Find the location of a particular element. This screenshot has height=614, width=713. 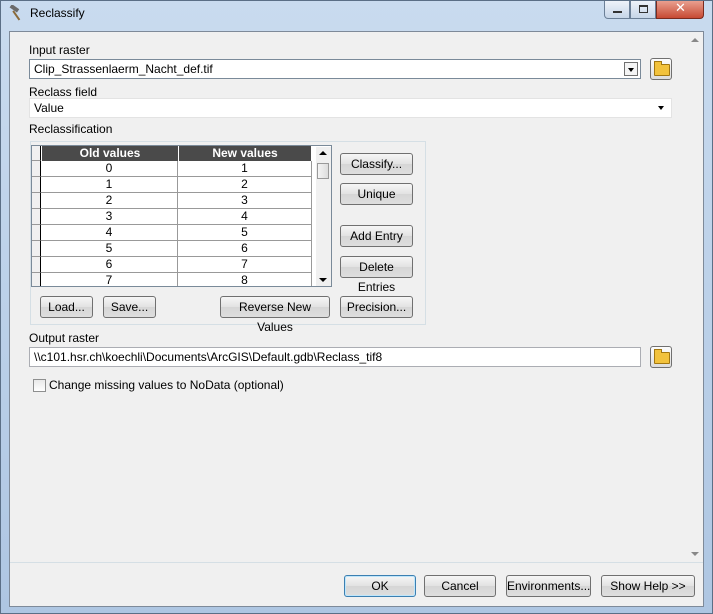

new-value-cell: 8 is located at coordinates (245, 279).